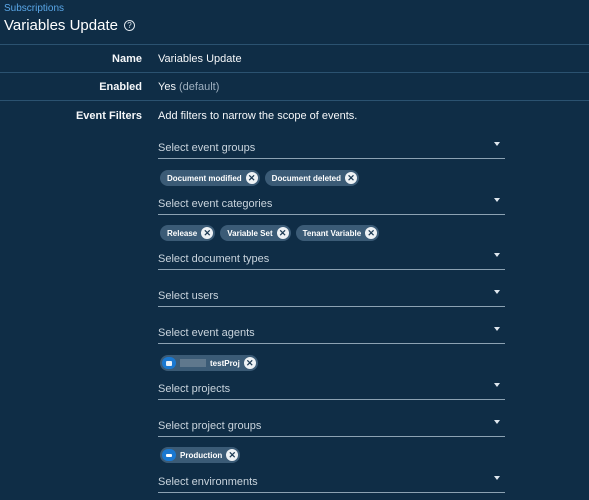 This screenshot has width=589, height=500. Describe the element at coordinates (331, 387) in the screenshot. I see `projects-select: Select projects` at that location.